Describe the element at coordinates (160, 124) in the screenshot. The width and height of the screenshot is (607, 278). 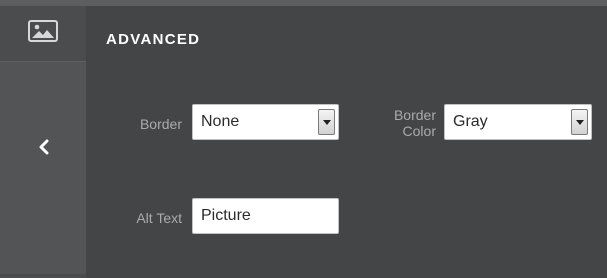
I see `border-label: Border` at that location.